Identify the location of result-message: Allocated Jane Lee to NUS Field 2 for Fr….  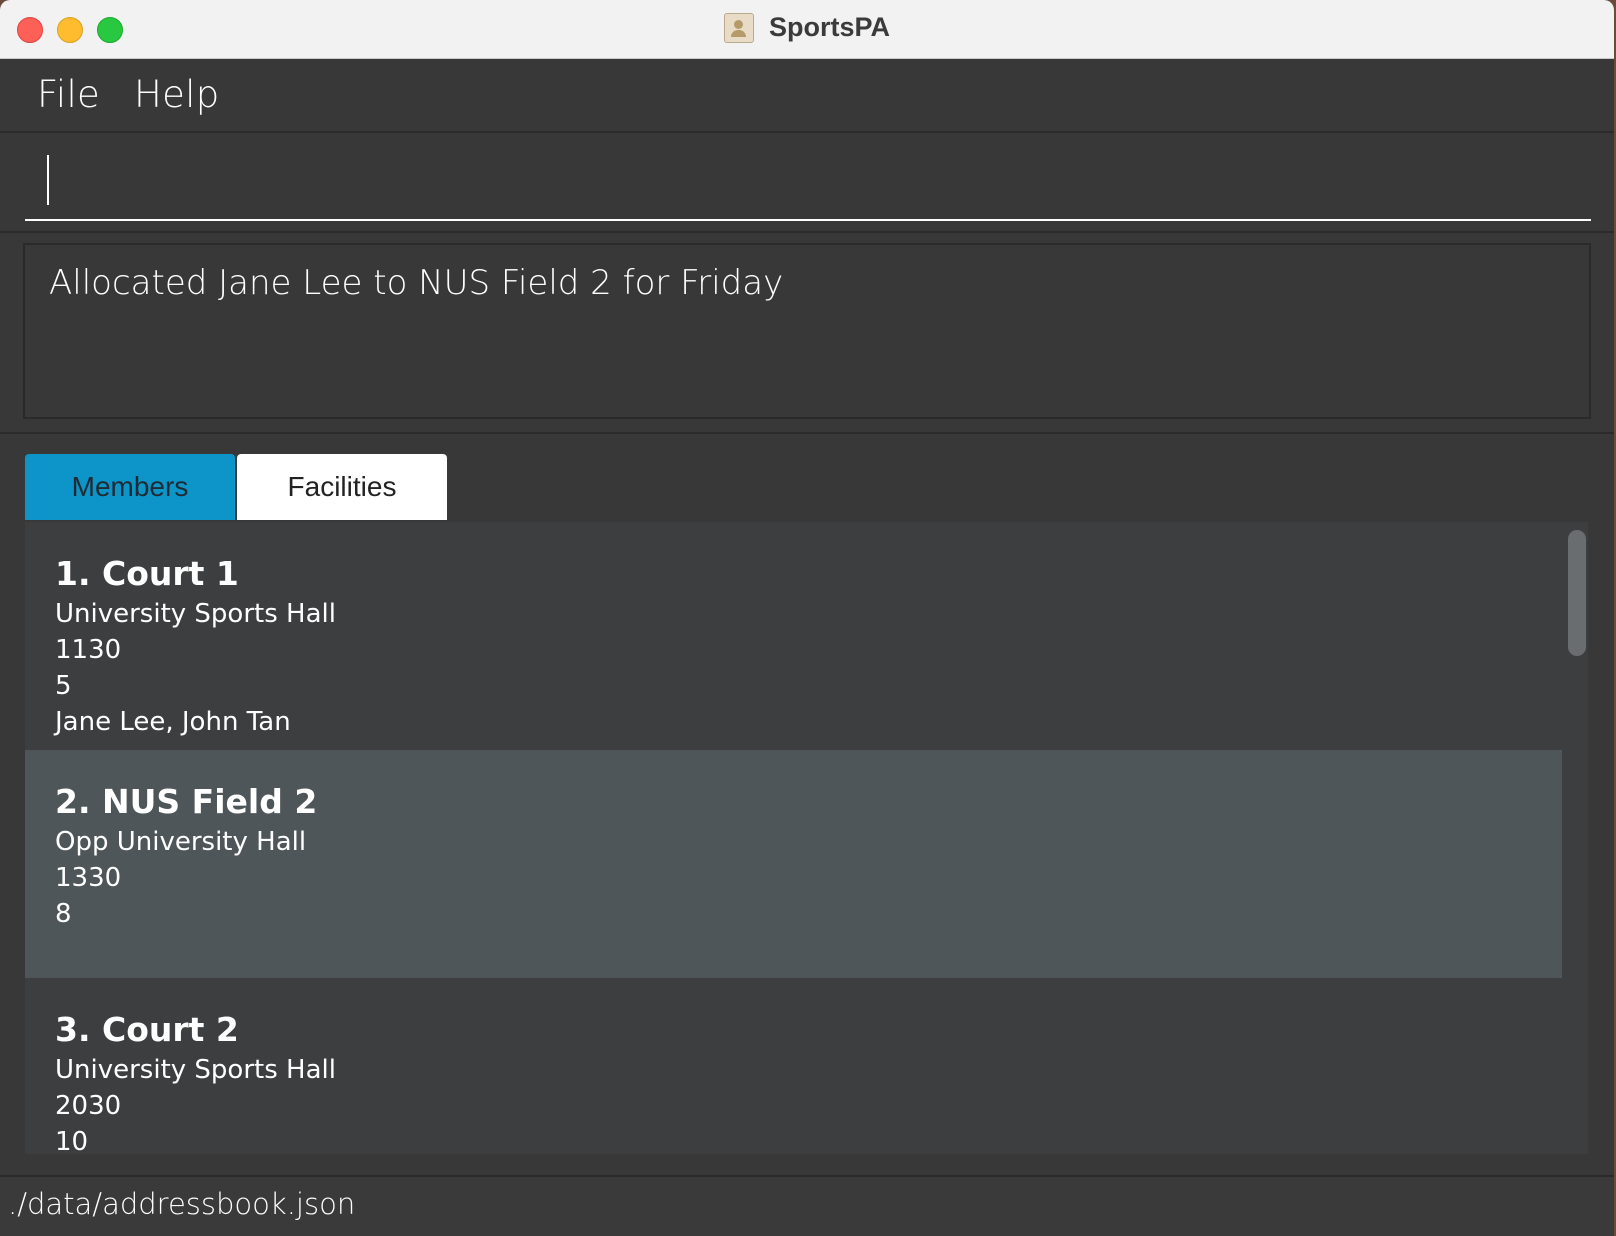
(416, 283).